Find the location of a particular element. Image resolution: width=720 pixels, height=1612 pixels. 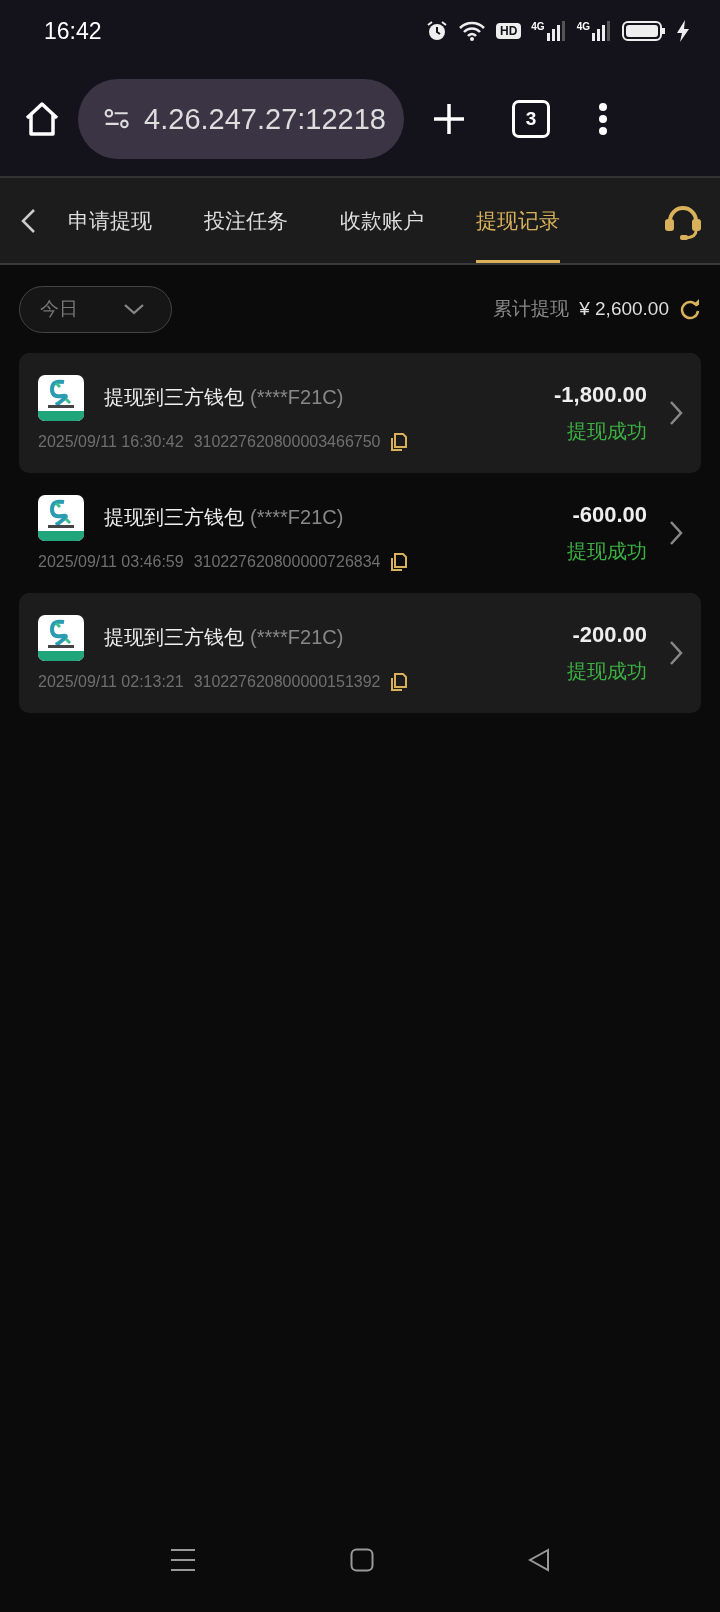

tab-count-button: 3 is located at coordinates (531, 119).